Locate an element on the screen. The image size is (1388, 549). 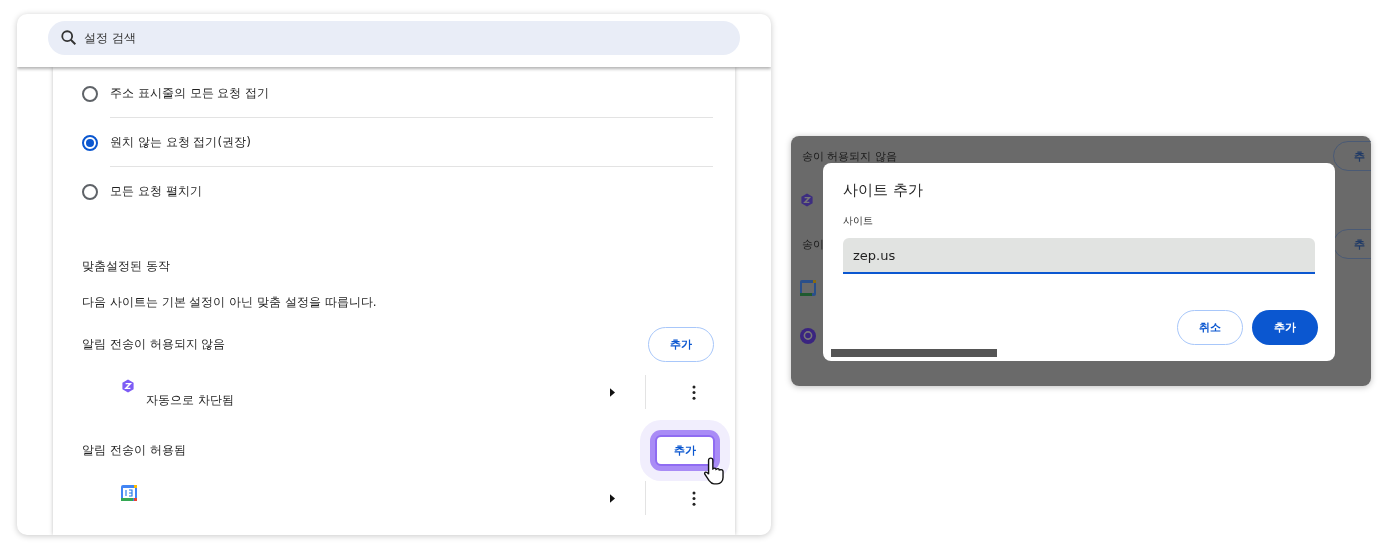
group-title: 알림 전송이 허용됨 is located at coordinates (134, 450).